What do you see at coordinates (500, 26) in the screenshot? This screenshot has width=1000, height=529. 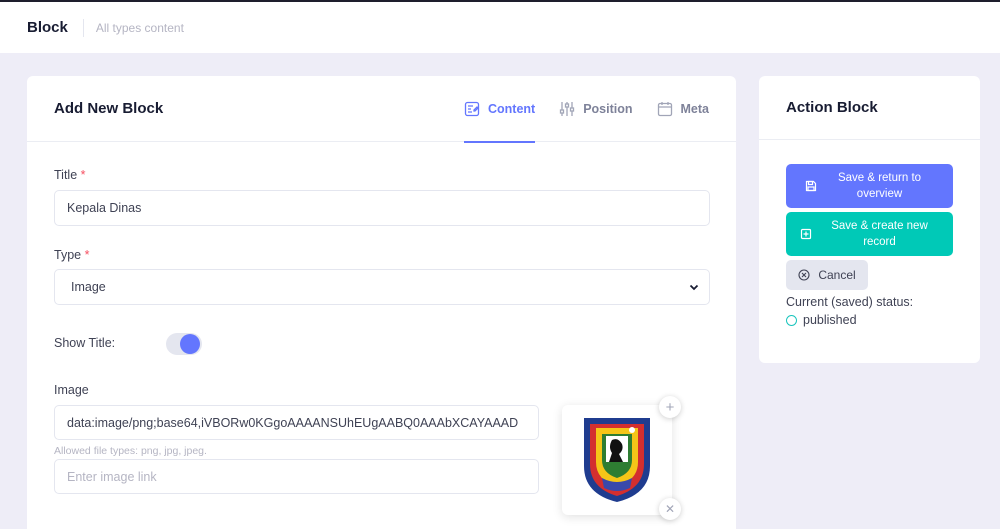 I see `top-bar: Block All types content` at bounding box center [500, 26].